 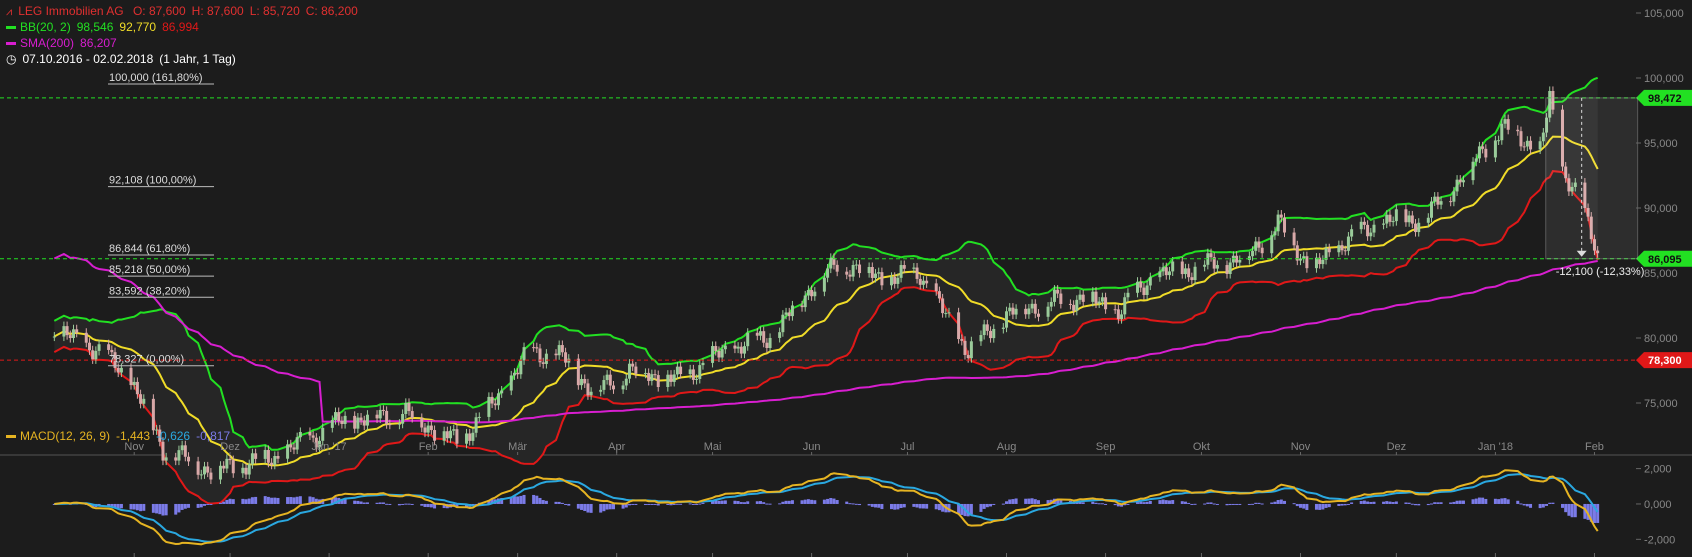 What do you see at coordinates (274, 11) in the screenshot?
I see `low-value: L: 85,720` at bounding box center [274, 11].